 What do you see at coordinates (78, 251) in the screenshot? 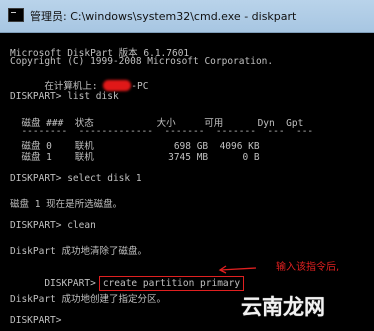
I see `console-line: DiskPart 成功地清除了磁盘。` at bounding box center [78, 251].